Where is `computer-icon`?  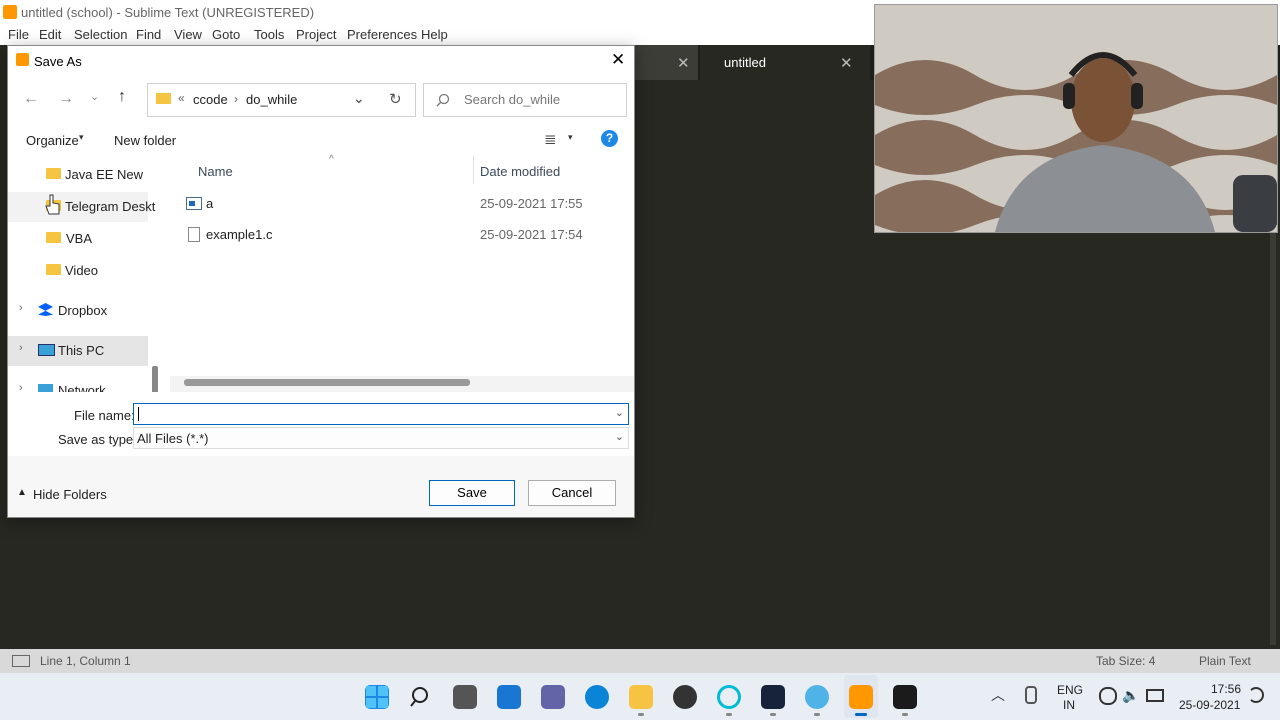
computer-icon is located at coordinates (46, 350).